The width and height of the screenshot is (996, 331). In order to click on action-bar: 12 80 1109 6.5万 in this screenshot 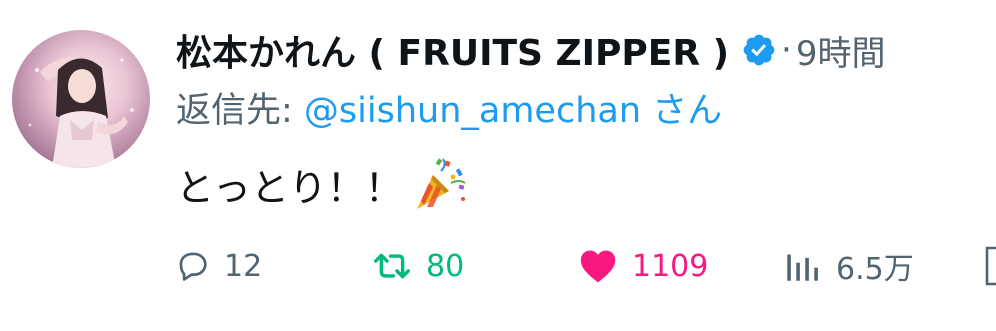, I will do `click(586, 266)`.